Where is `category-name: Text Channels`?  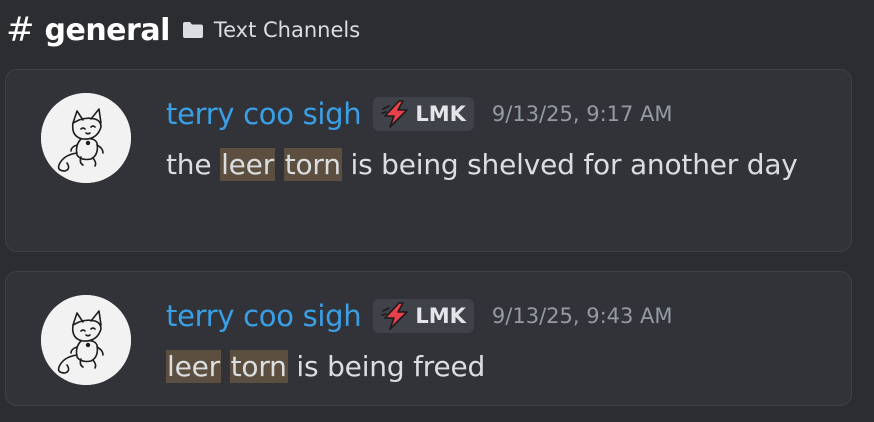
category-name: Text Channels is located at coordinates (287, 30).